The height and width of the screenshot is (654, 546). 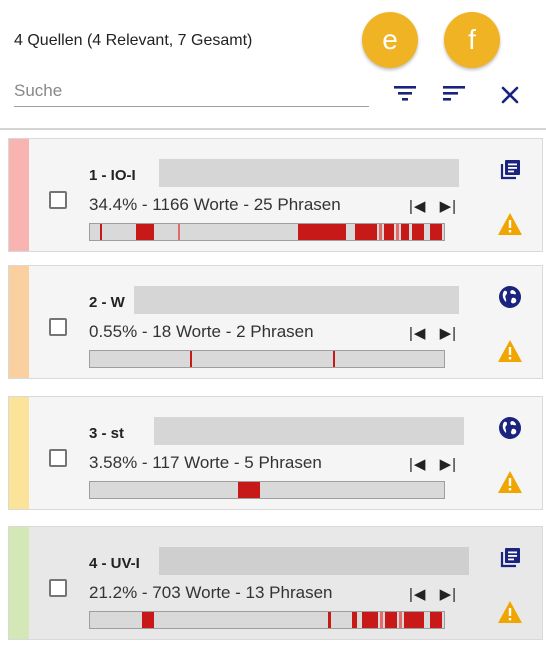 What do you see at coordinates (201, 331) in the screenshot?
I see `source-stats: 0.55% - 18 Worte - 2 Phrasen` at bounding box center [201, 331].